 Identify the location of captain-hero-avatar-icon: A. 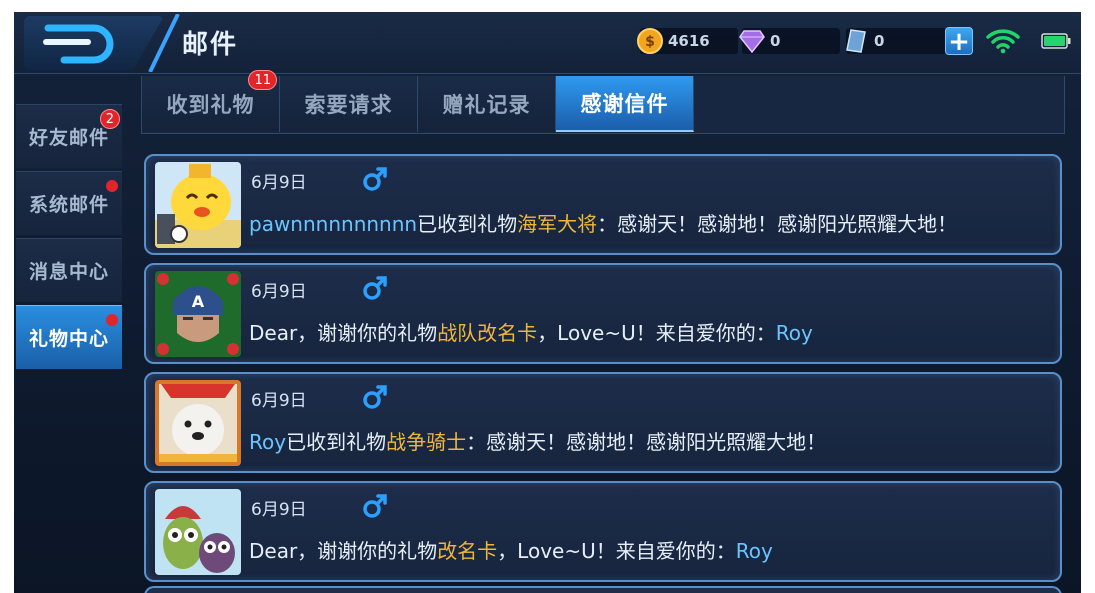
(198, 314).